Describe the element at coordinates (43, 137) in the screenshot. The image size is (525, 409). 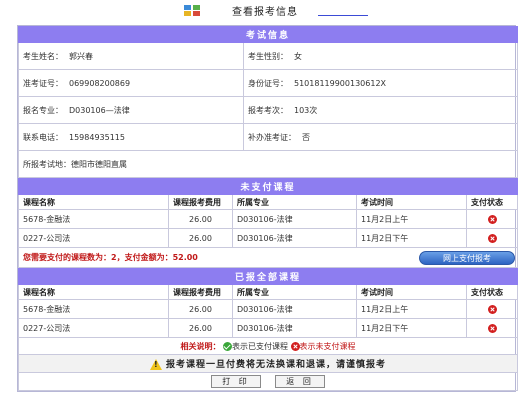
I see `phone-label: 联系电话：` at that location.